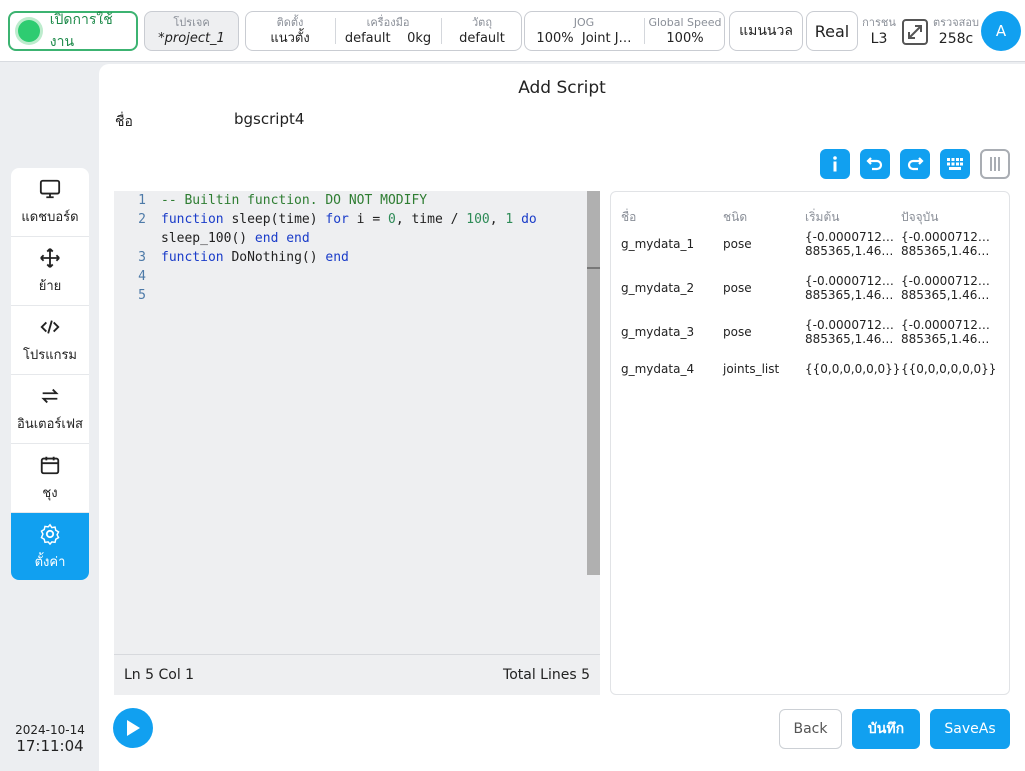  I want to click on settings-icon, so click(50, 534).